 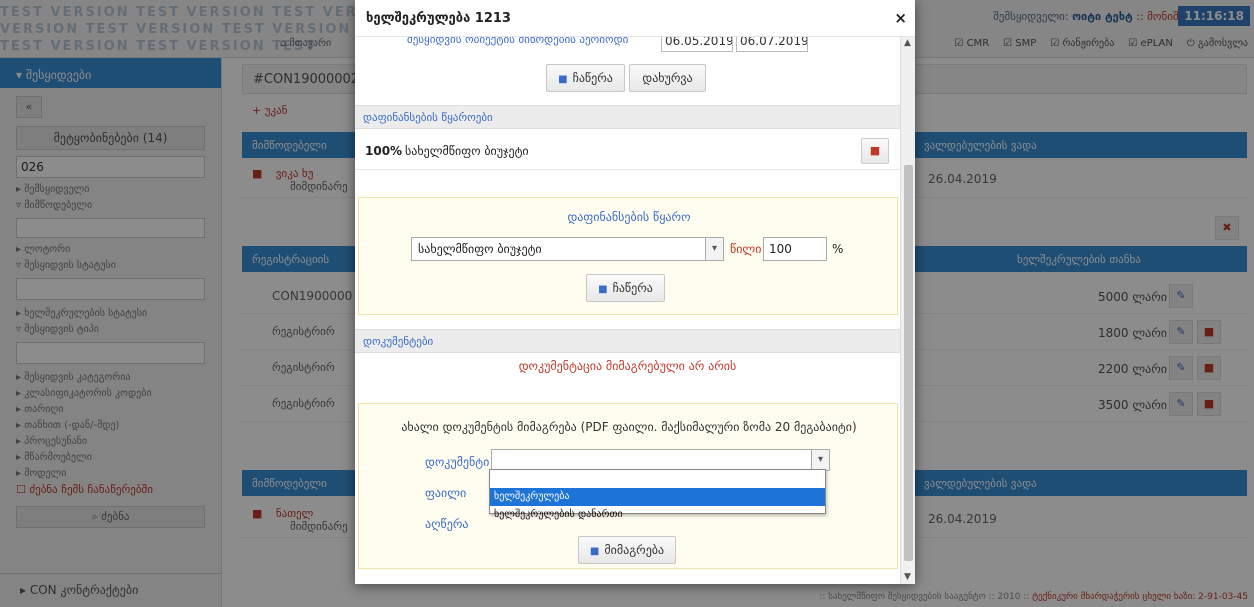 What do you see at coordinates (907, 43) in the screenshot?
I see `scroll-up-icon: ▲` at bounding box center [907, 43].